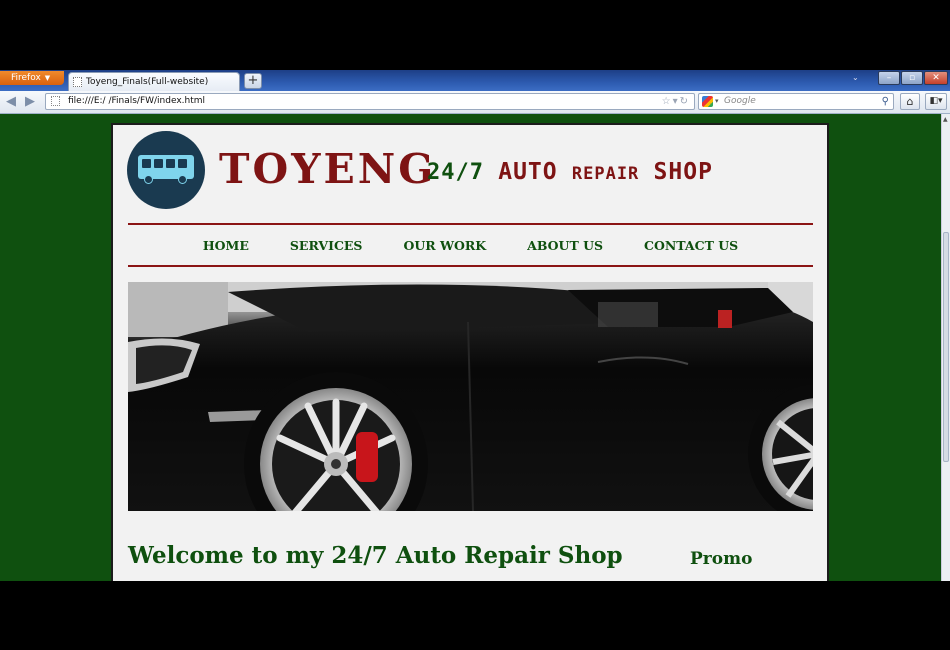 The image size is (950, 650). What do you see at coordinates (26, 78) in the screenshot?
I see `firefox-menu-label: Firefox` at bounding box center [26, 78].